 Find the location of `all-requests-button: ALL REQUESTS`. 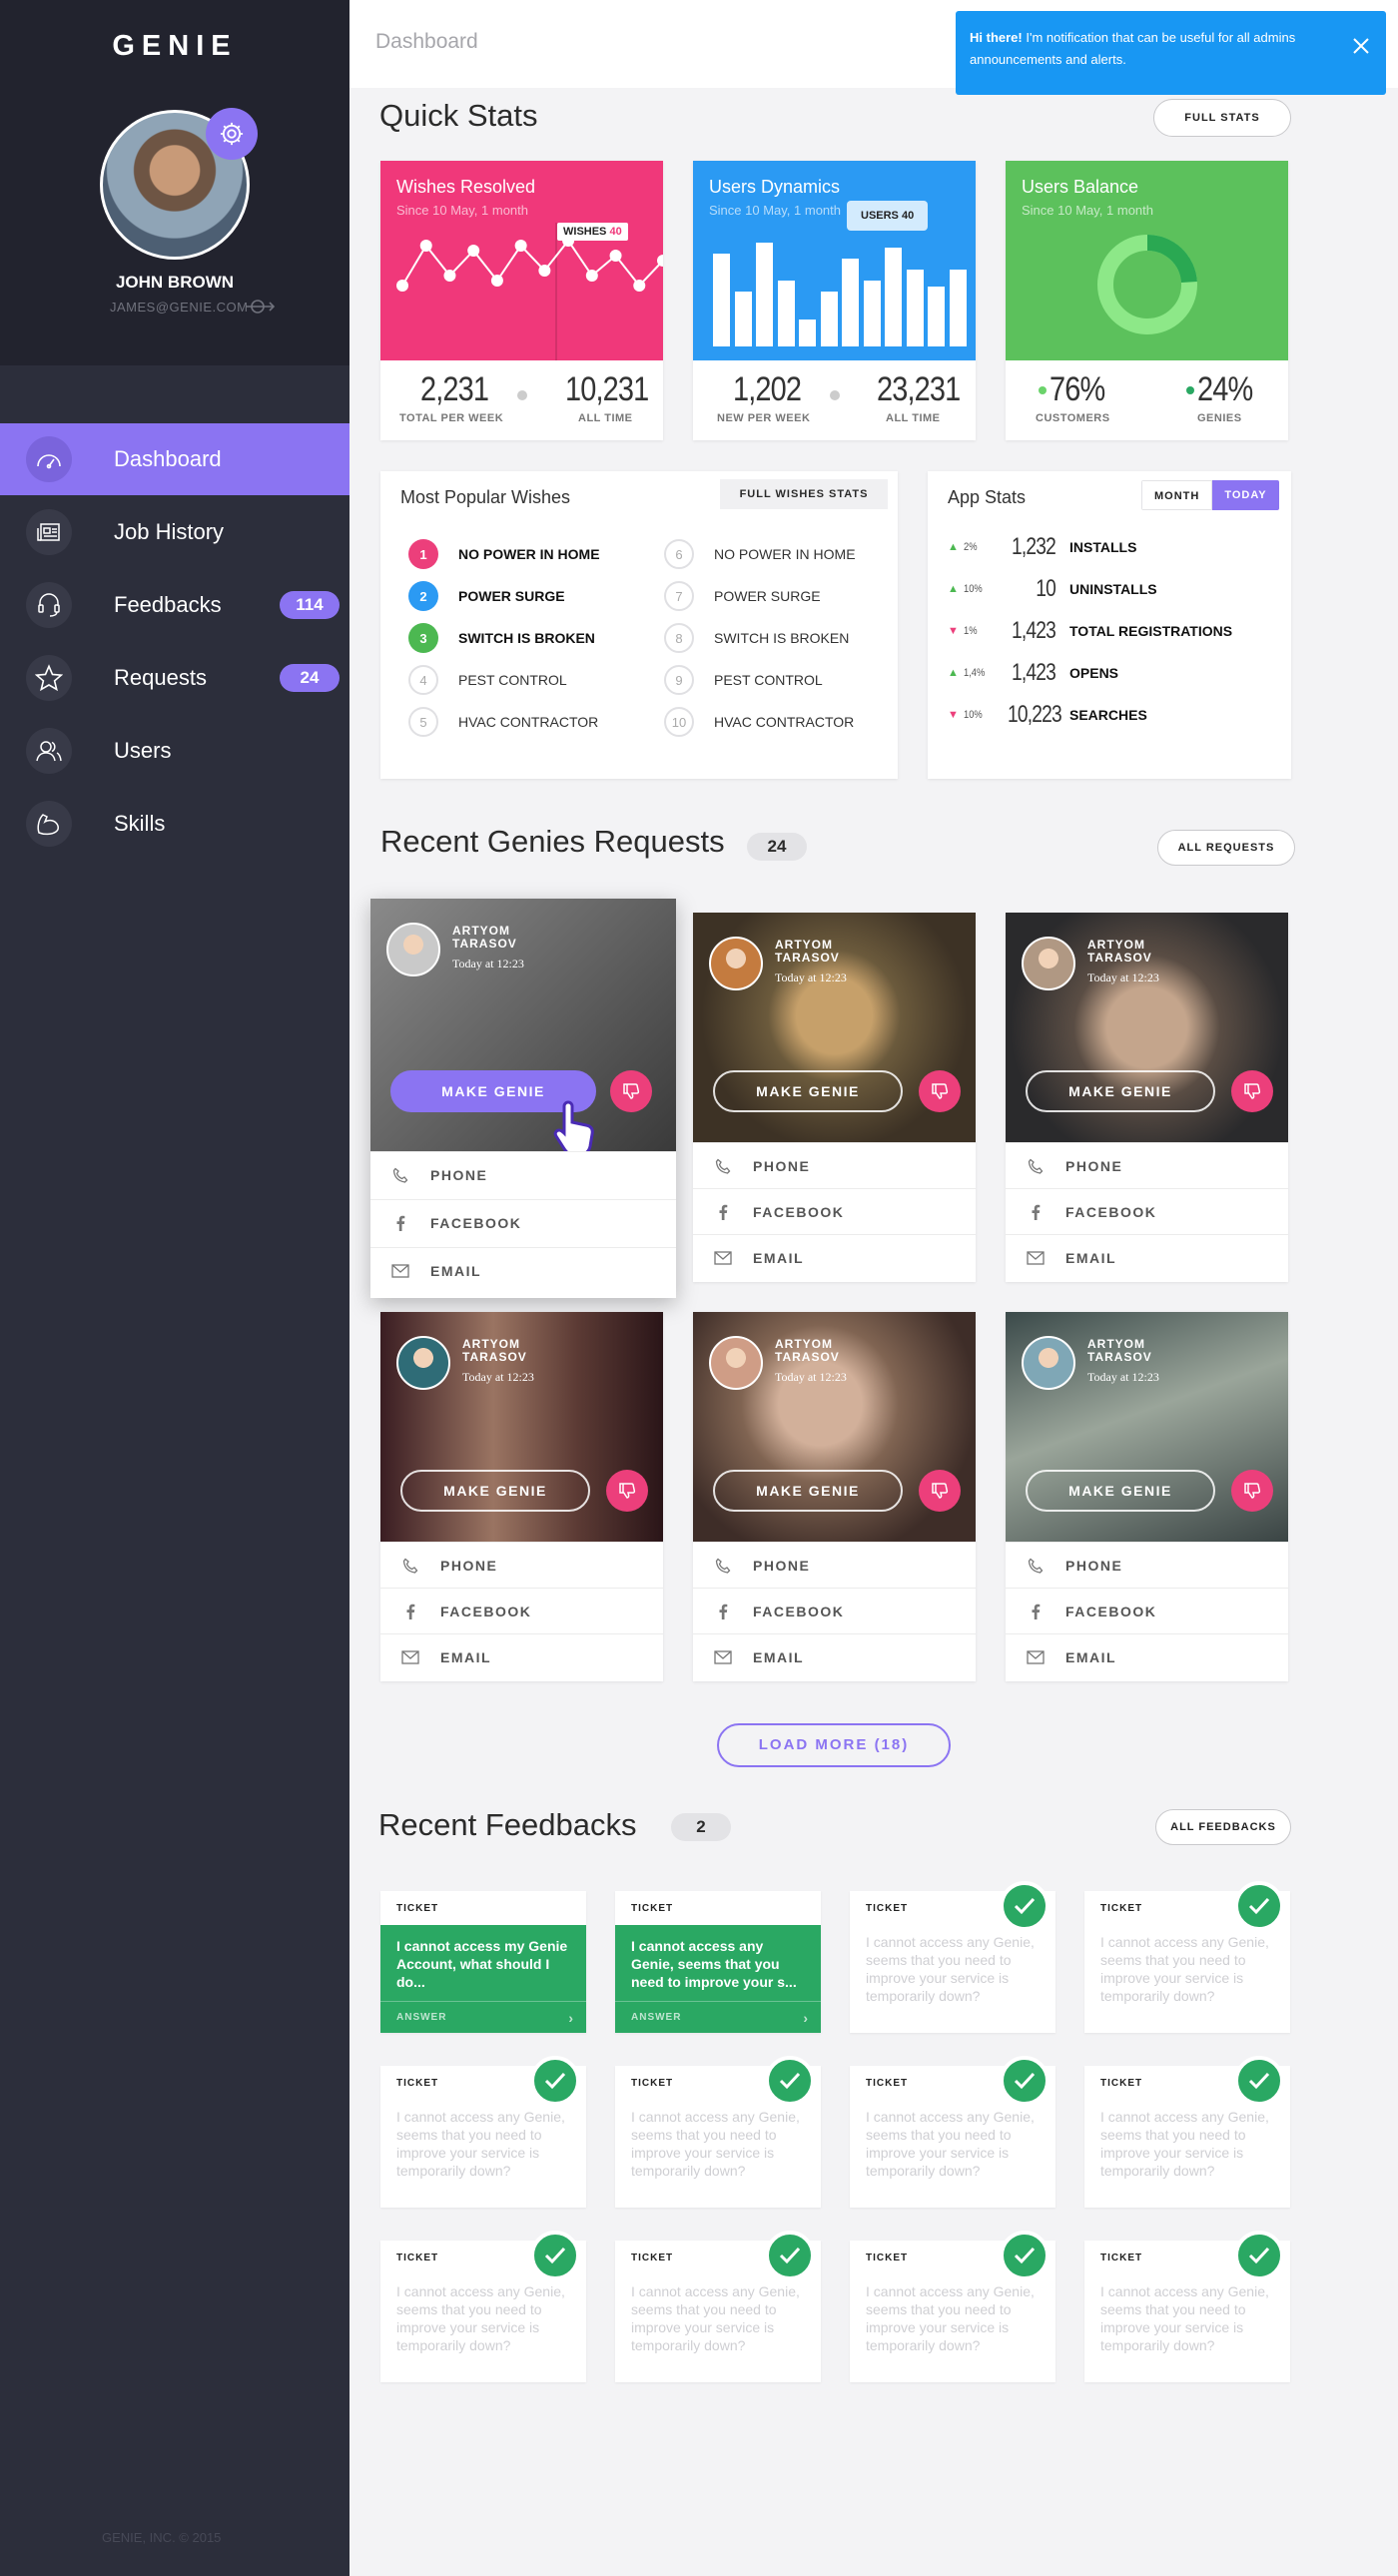

all-requests-button: ALL REQUESTS is located at coordinates (1226, 848).